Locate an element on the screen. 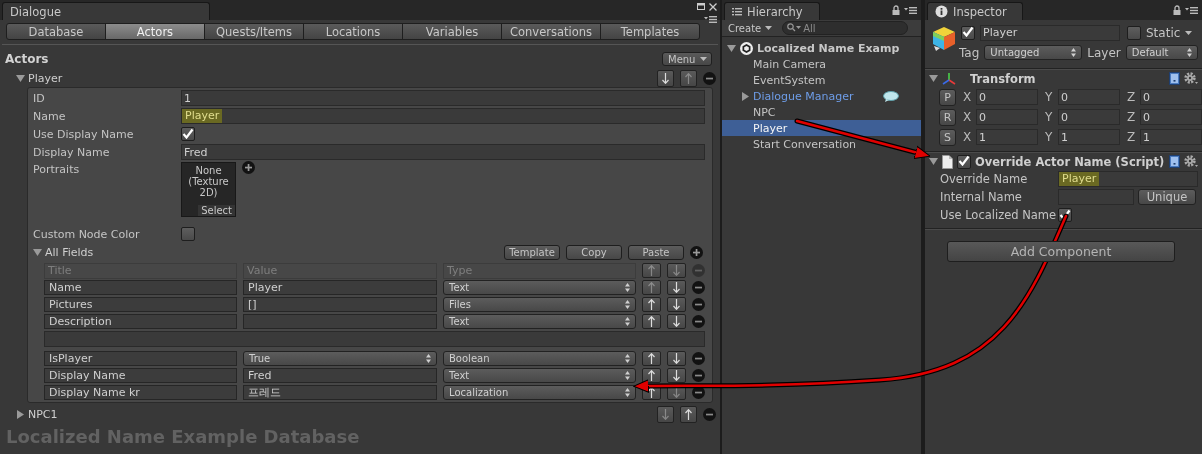  add-component-button: Add Component is located at coordinates (1061, 251).